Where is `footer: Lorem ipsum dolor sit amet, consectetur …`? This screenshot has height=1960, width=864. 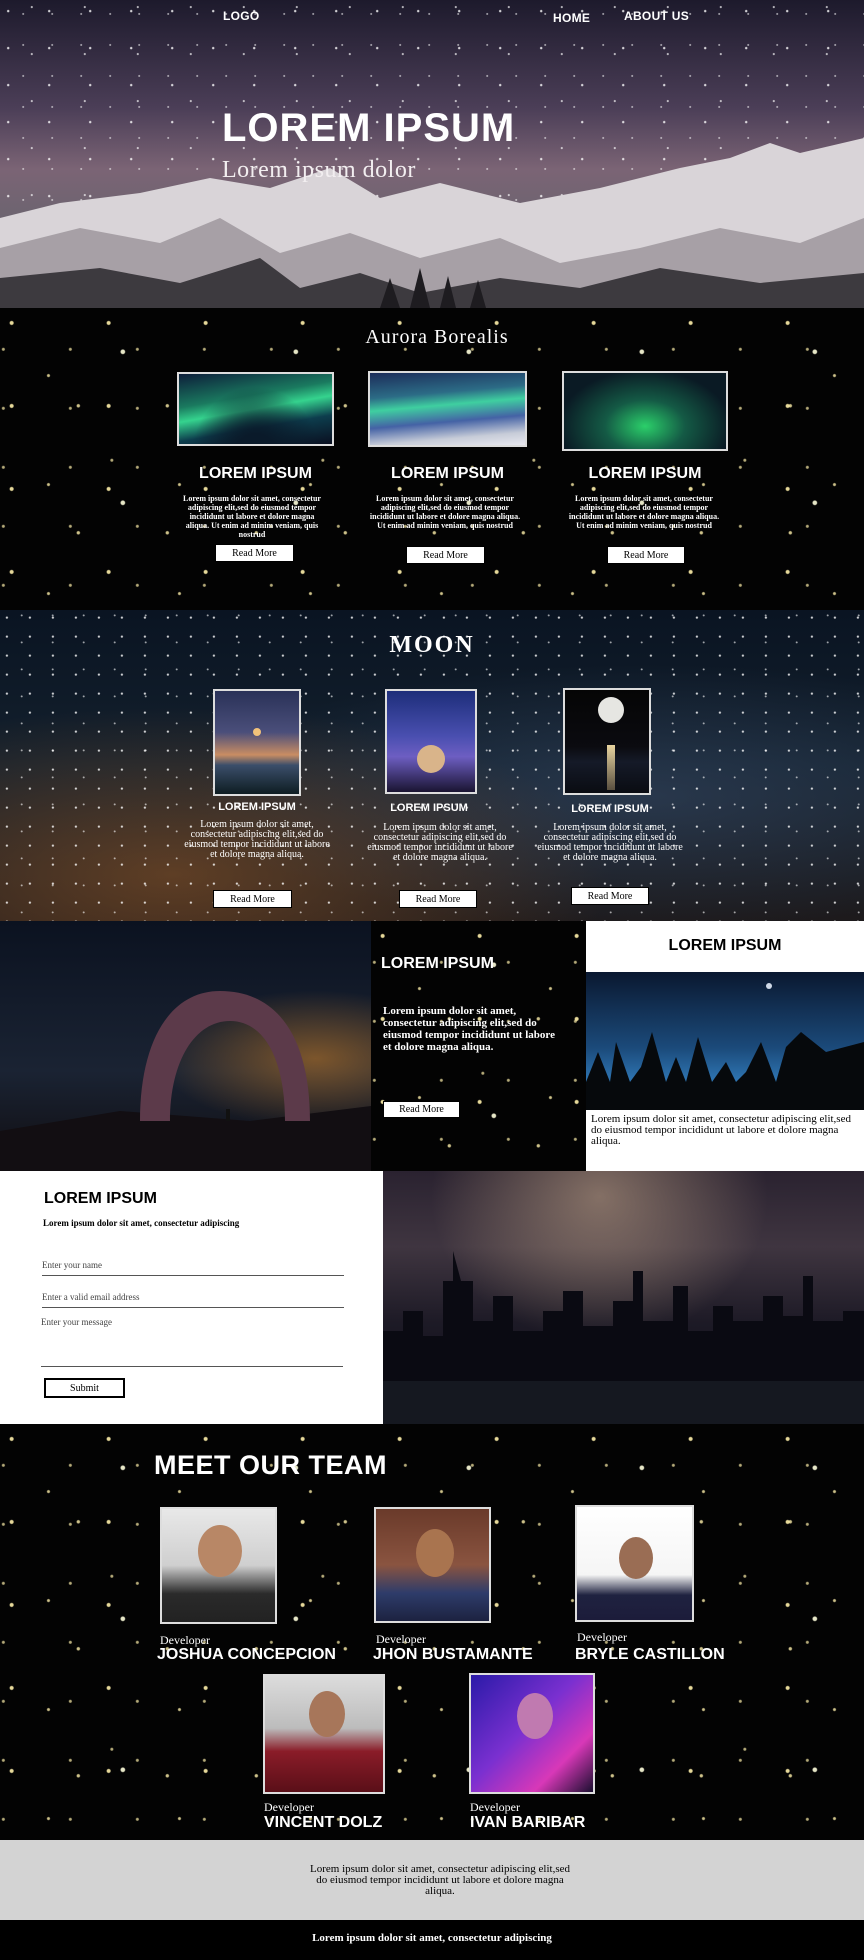 footer: Lorem ipsum dolor sit amet, consectetur … is located at coordinates (432, 1880).